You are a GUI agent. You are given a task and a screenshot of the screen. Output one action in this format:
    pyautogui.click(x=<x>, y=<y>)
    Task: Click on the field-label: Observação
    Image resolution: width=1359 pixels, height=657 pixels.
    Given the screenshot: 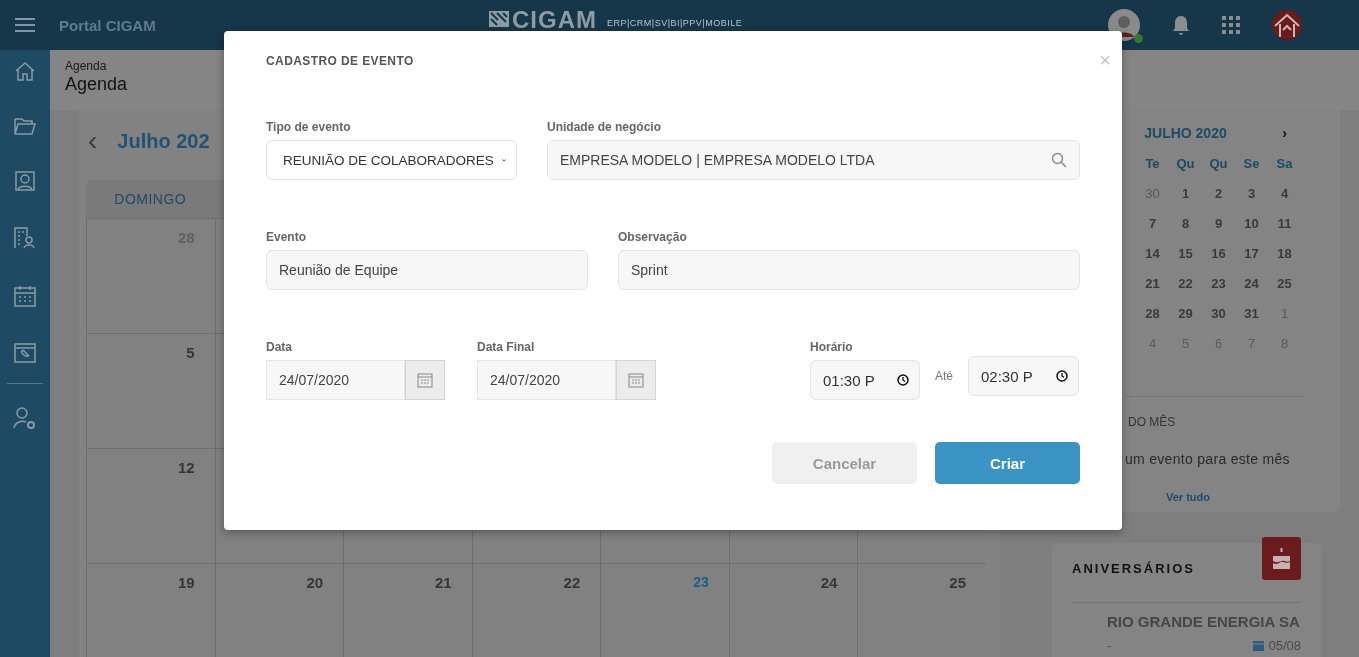 What is the action you would take?
    pyautogui.click(x=653, y=237)
    